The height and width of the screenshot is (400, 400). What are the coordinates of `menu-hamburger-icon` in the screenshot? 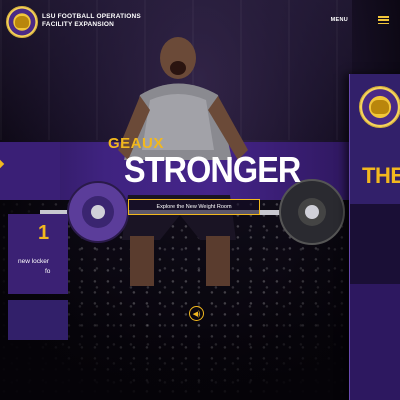 It's located at (383, 20).